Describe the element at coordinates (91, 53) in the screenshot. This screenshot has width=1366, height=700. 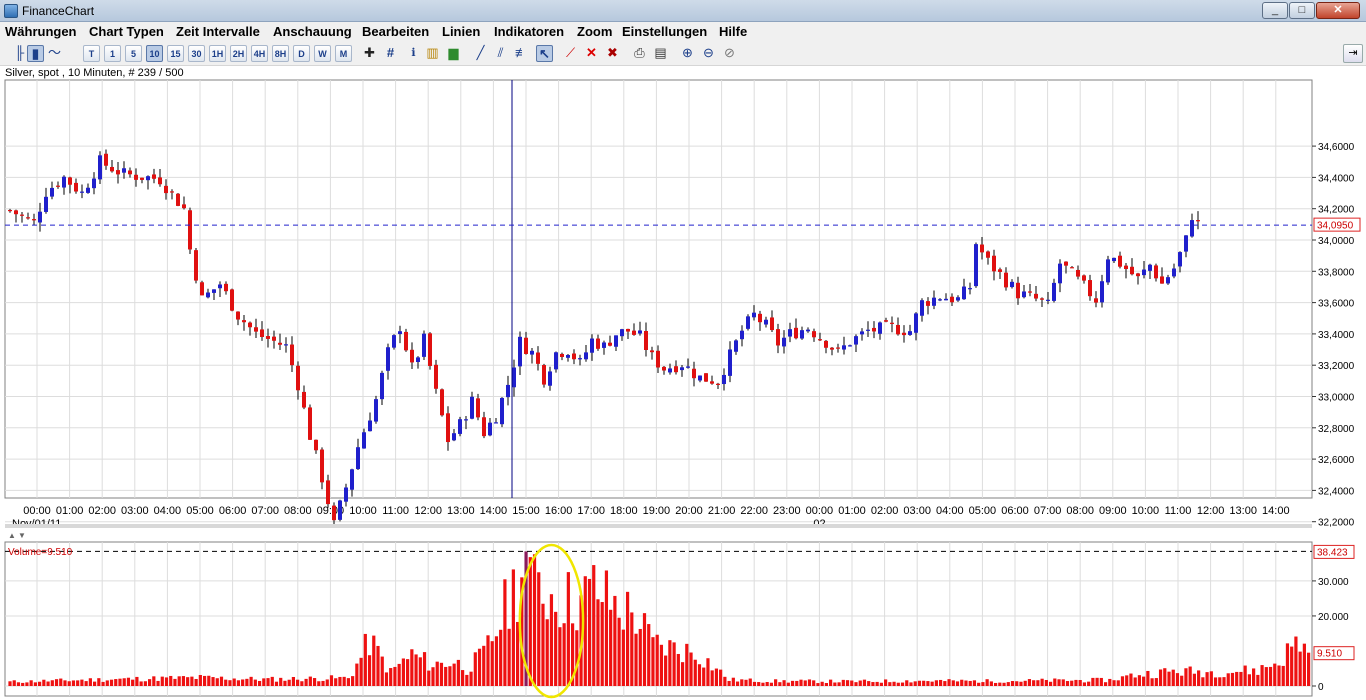
I see `interval-t-button: T` at that location.